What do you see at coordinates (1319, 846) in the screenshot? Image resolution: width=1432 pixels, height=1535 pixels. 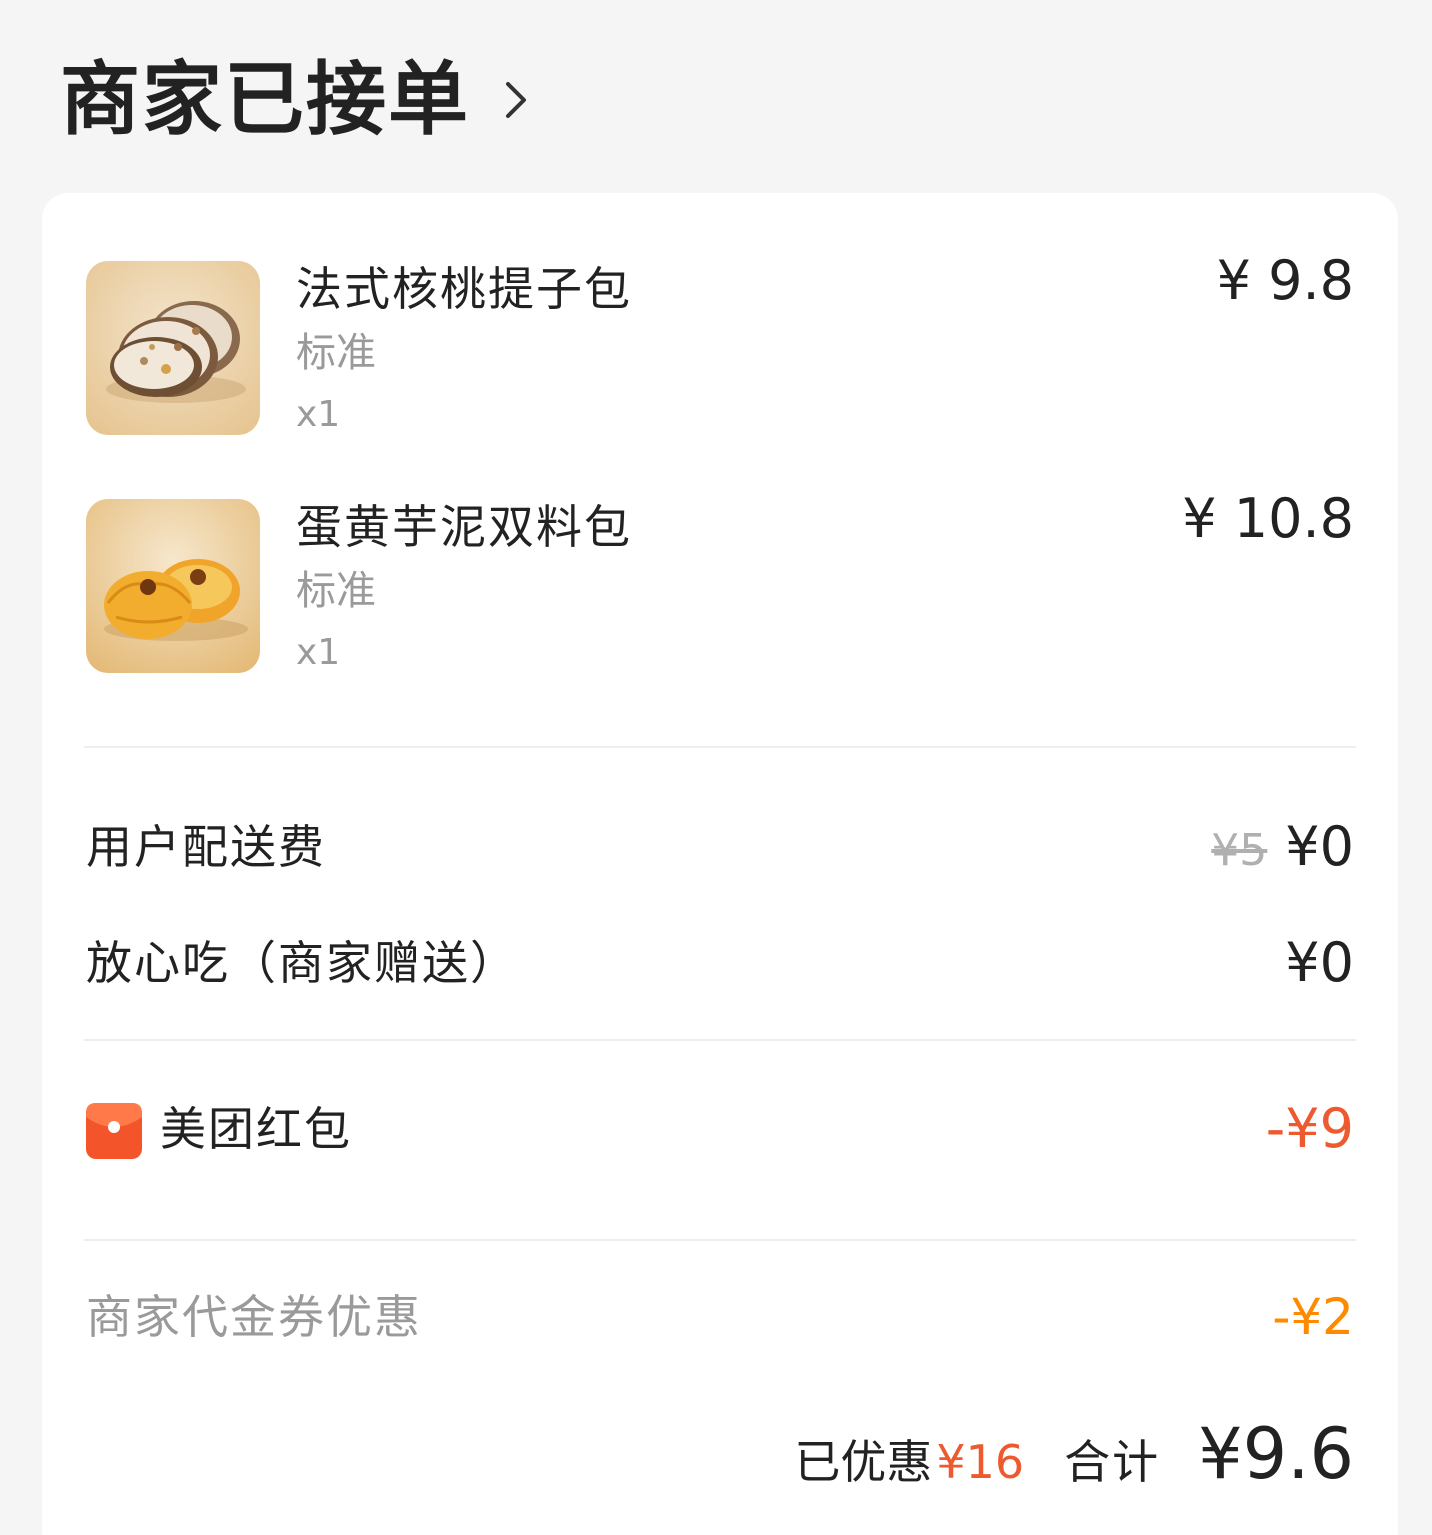 I see `delivery-fee-final: ¥0` at bounding box center [1319, 846].